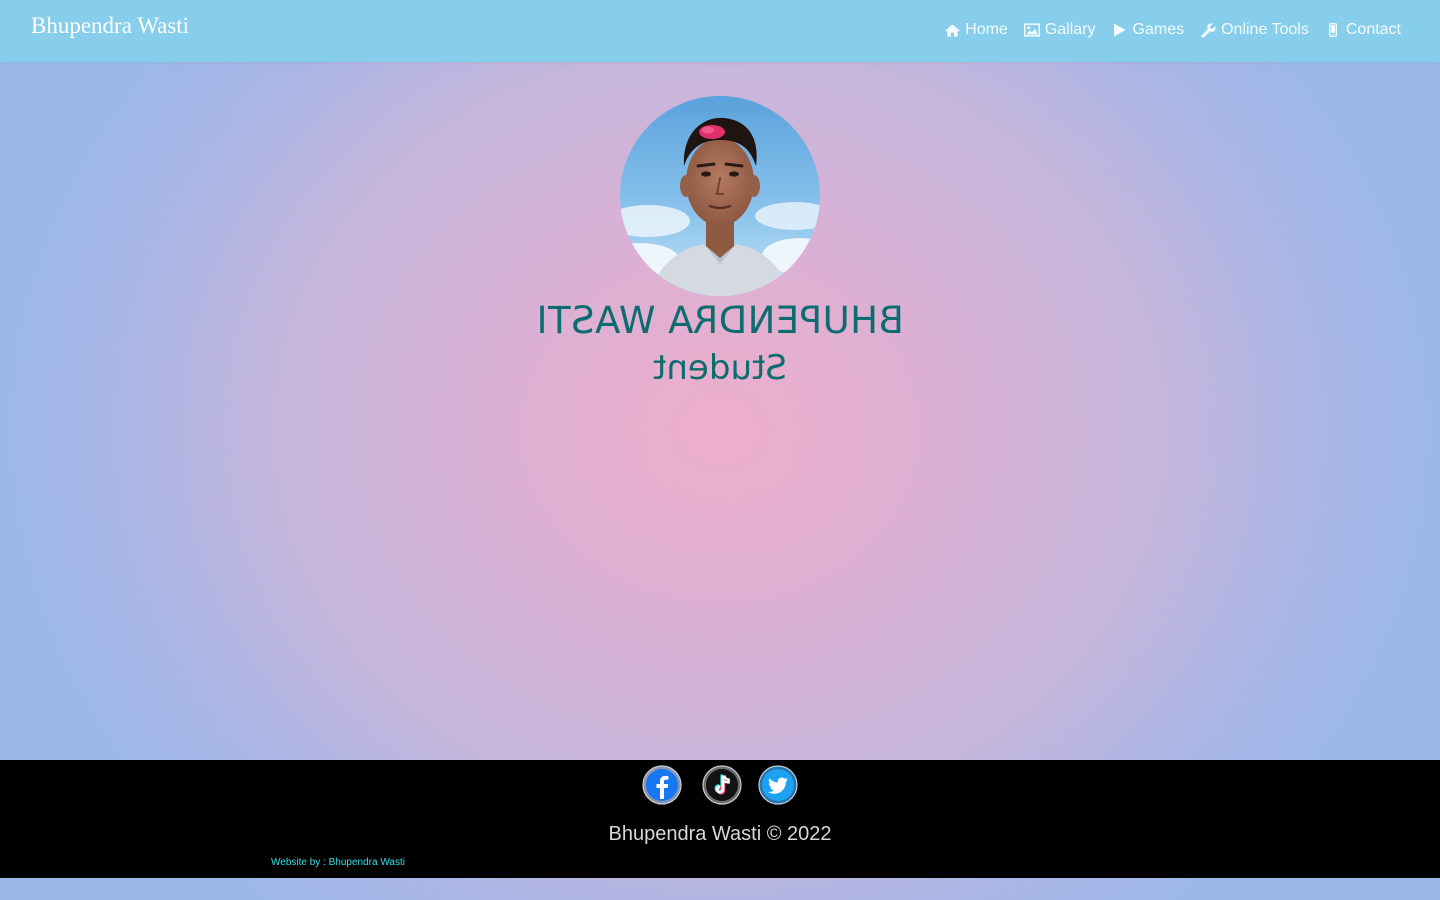  Describe the element at coordinates (110, 26) in the screenshot. I see `site-brand: Bhupendra Wasti` at that location.